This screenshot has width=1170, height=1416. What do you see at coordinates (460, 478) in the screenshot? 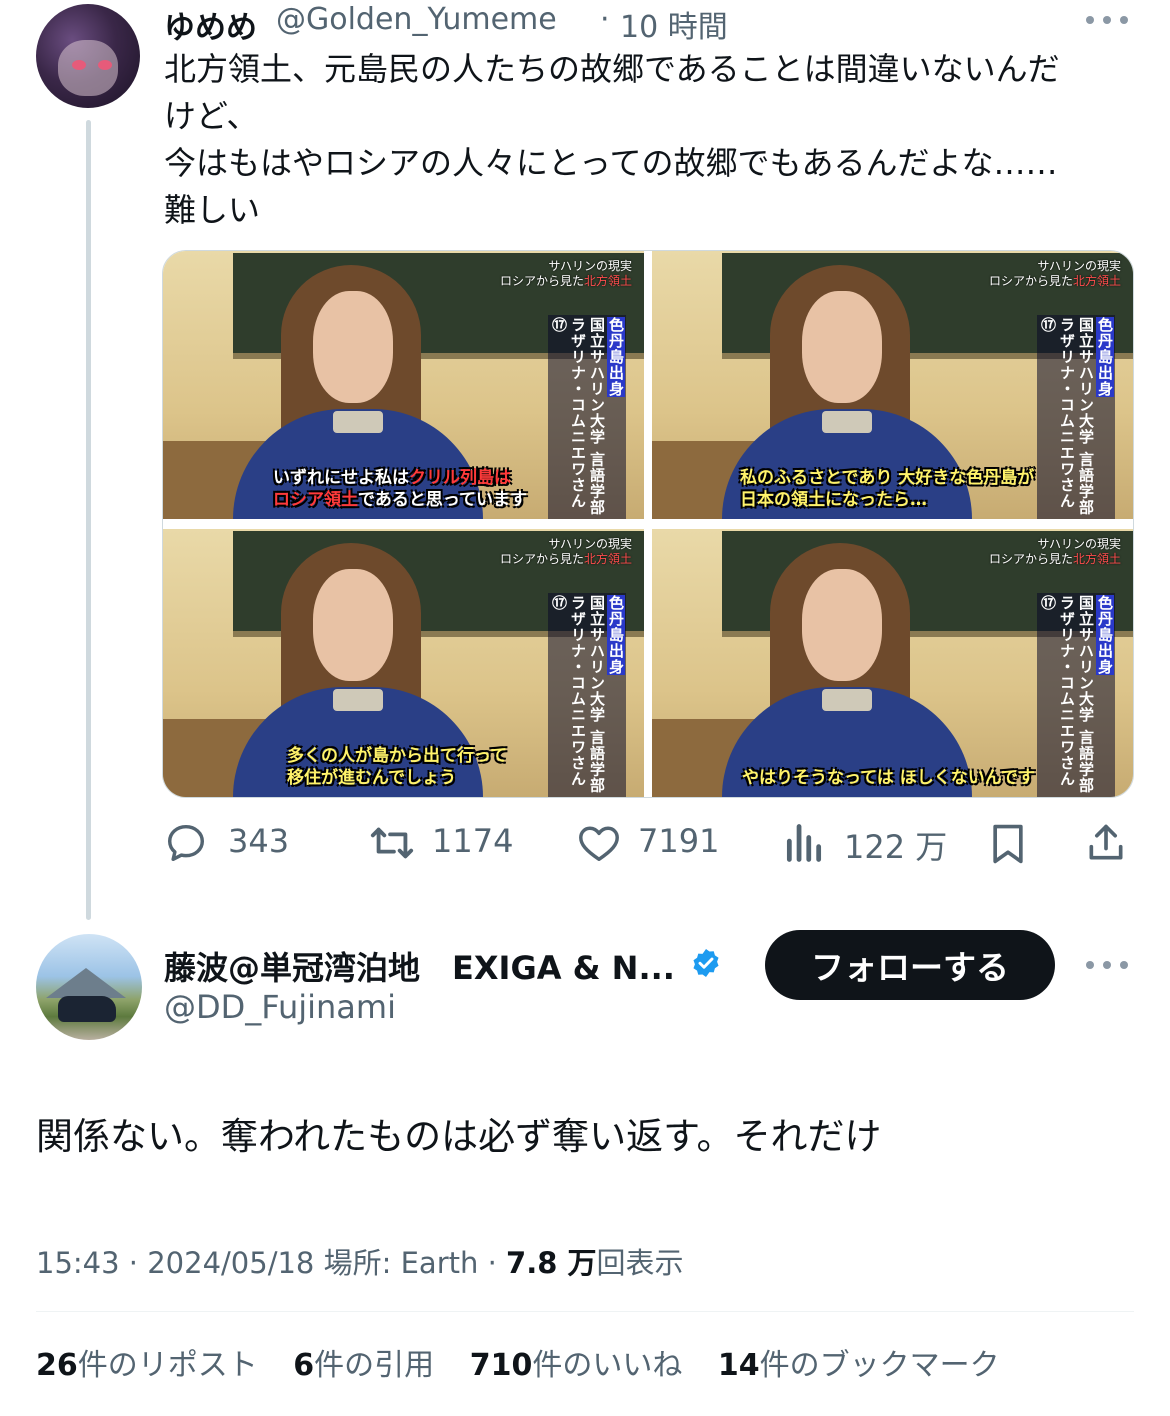
I see `subtitle-highlight: クリル列島は` at bounding box center [460, 478].